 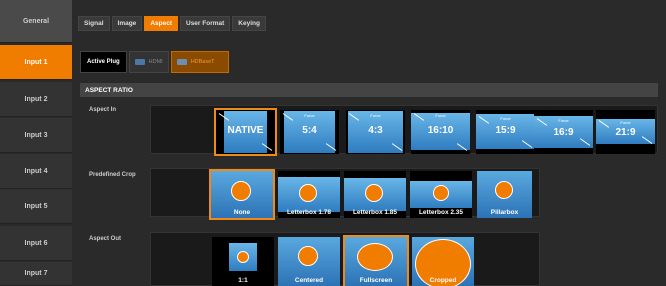 What do you see at coordinates (309, 212) in the screenshot?
I see `crop-option-label: Letterbox 1.78` at bounding box center [309, 212].